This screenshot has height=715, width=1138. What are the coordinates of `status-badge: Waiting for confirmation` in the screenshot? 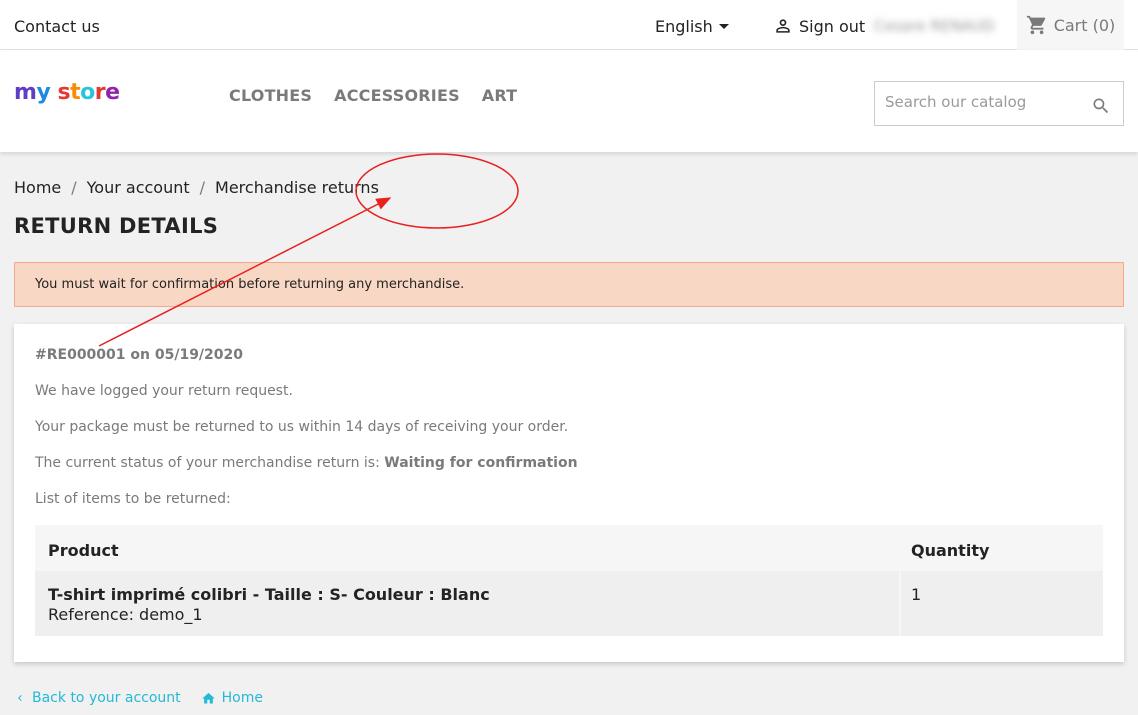 It's located at (481, 463).